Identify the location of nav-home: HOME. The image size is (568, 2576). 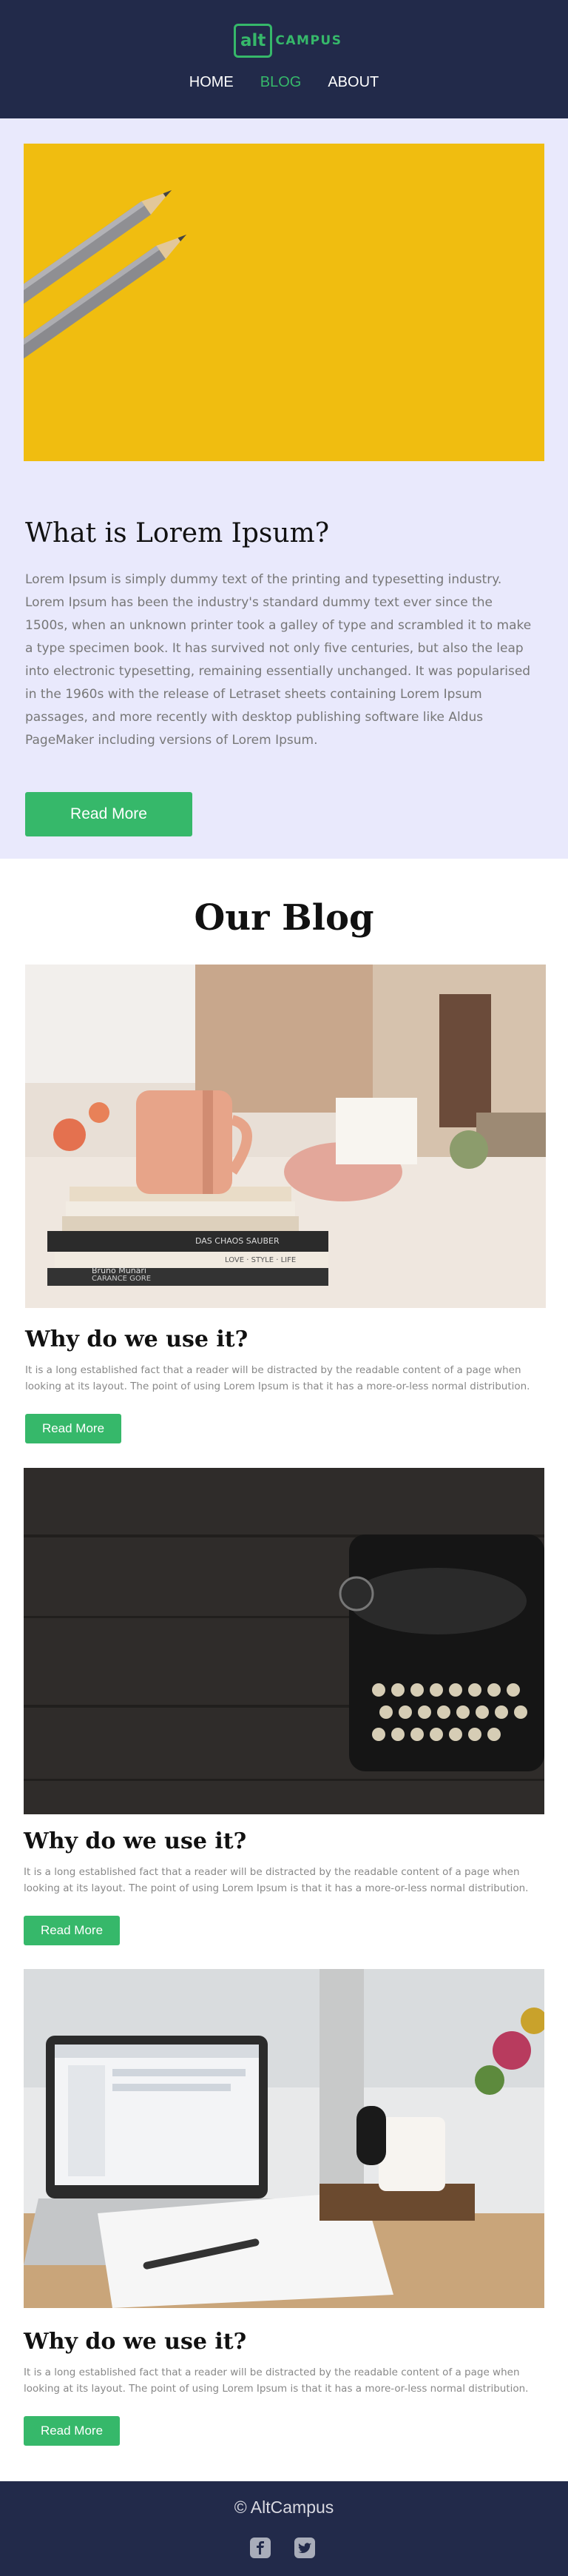
(211, 82).